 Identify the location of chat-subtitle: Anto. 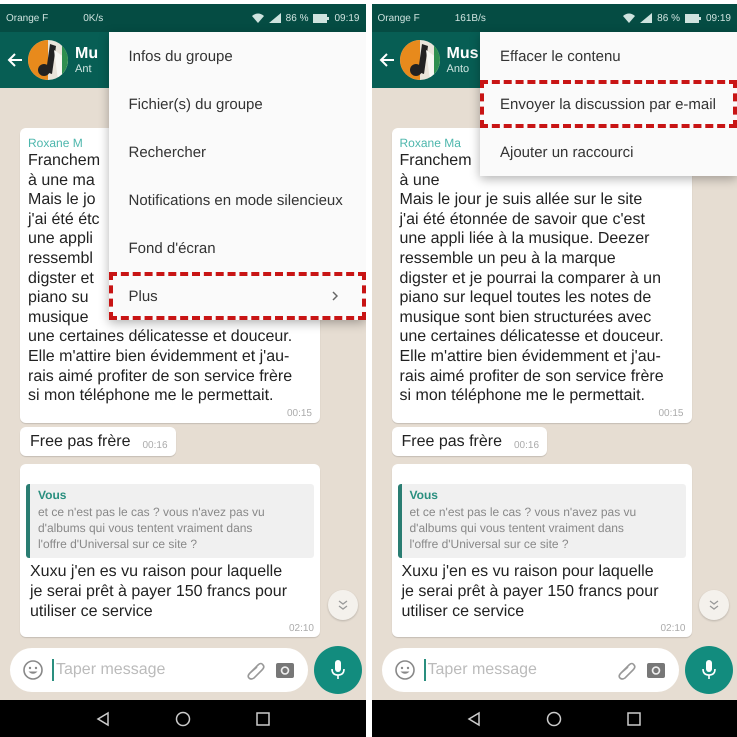
(458, 69).